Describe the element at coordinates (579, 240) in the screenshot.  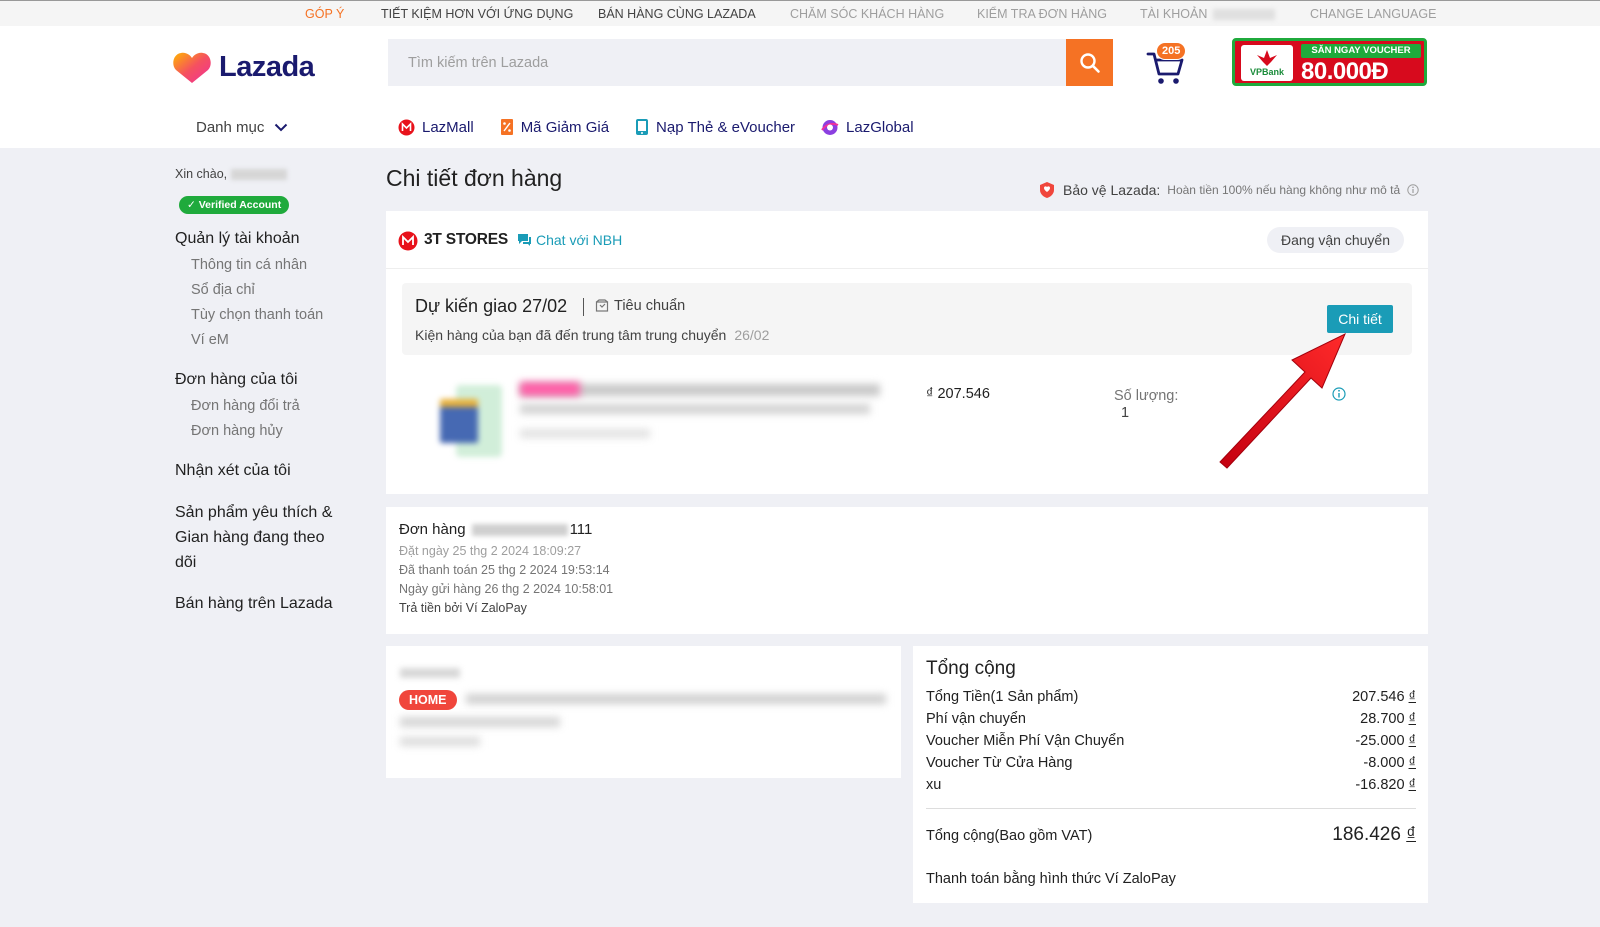
I see `chat-label: Chat với NBH` at that location.